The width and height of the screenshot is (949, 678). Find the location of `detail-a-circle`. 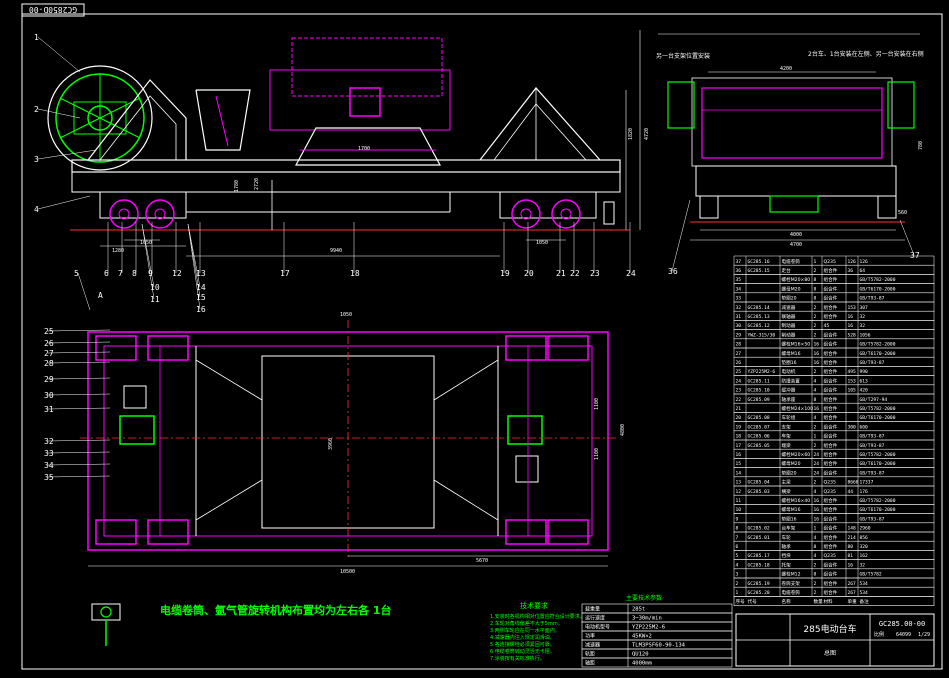

detail-a-circle is located at coordinates (106, 612).